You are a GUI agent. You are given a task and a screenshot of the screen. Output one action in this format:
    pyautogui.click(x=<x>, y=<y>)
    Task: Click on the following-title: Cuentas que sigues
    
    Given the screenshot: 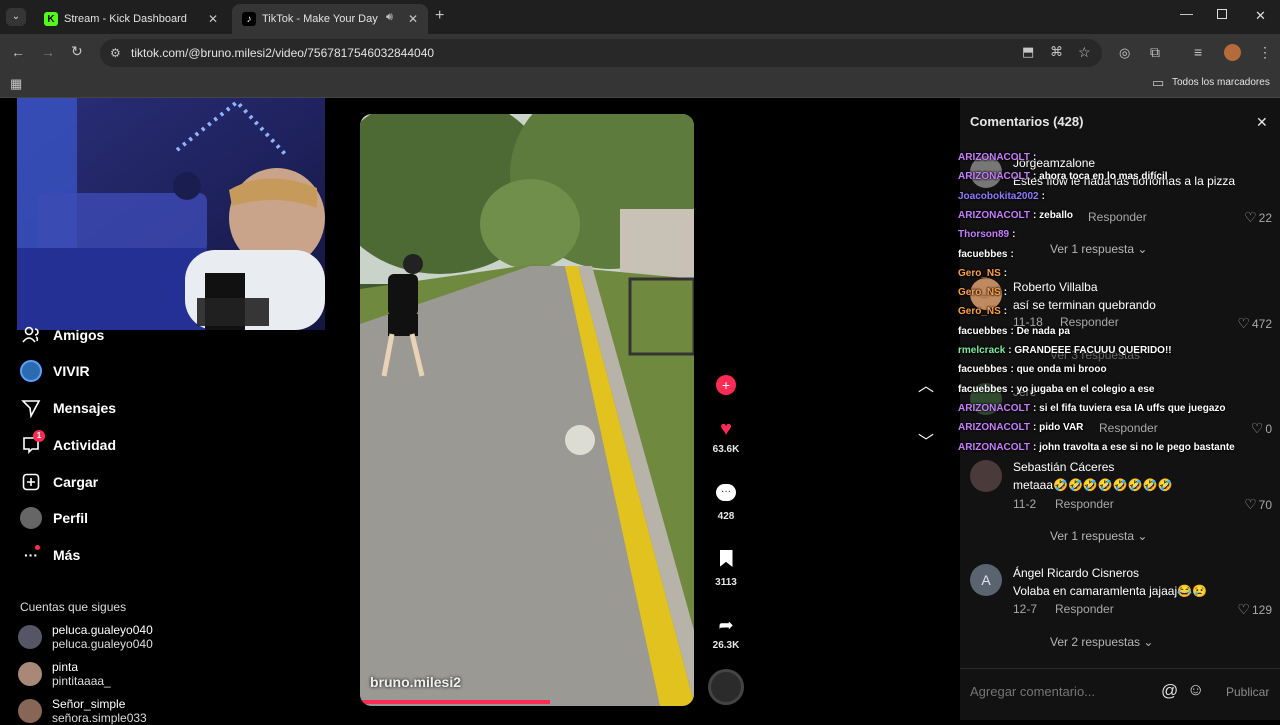 What is the action you would take?
    pyautogui.click(x=73, y=607)
    